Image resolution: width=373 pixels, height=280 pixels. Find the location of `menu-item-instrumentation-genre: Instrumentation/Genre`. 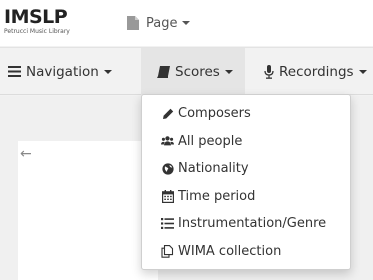

menu-item-instrumentation-genre: Instrumentation/Genre is located at coordinates (246, 224).